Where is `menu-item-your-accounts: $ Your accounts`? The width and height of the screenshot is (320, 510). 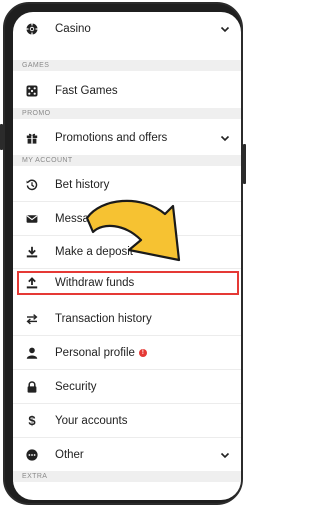
menu-item-your-accounts: $ Your accounts is located at coordinates (127, 420).